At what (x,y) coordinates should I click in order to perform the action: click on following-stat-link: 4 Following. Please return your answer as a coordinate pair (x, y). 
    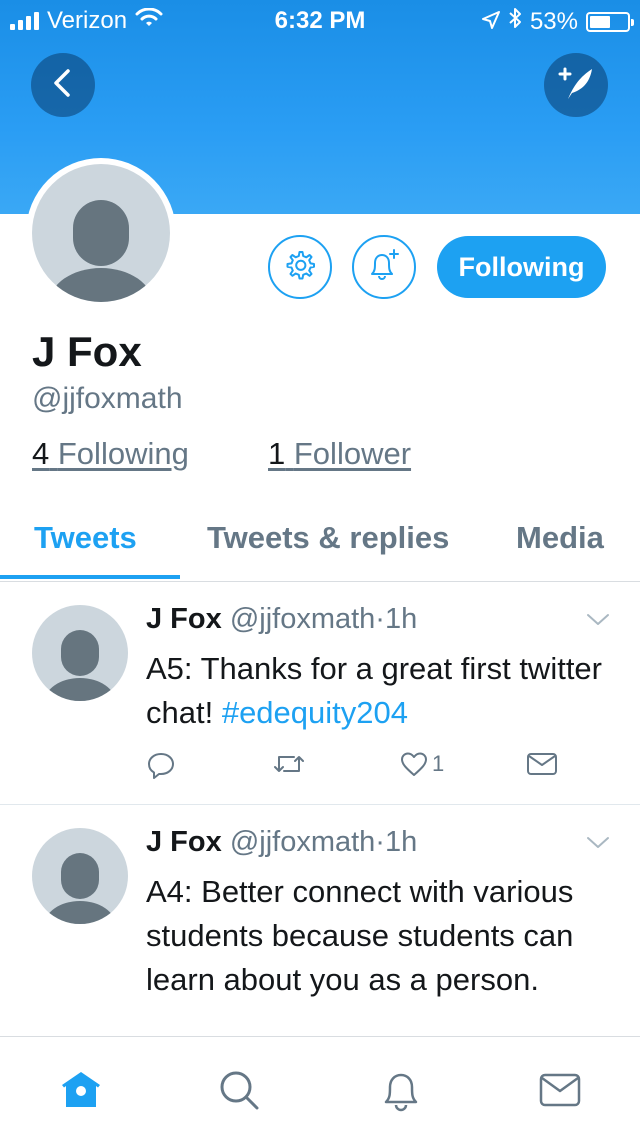
    Looking at the image, I should click on (110, 454).